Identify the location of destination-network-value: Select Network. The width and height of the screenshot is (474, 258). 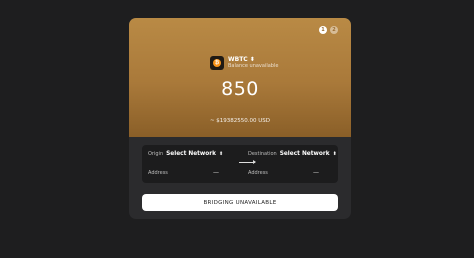
(304, 154).